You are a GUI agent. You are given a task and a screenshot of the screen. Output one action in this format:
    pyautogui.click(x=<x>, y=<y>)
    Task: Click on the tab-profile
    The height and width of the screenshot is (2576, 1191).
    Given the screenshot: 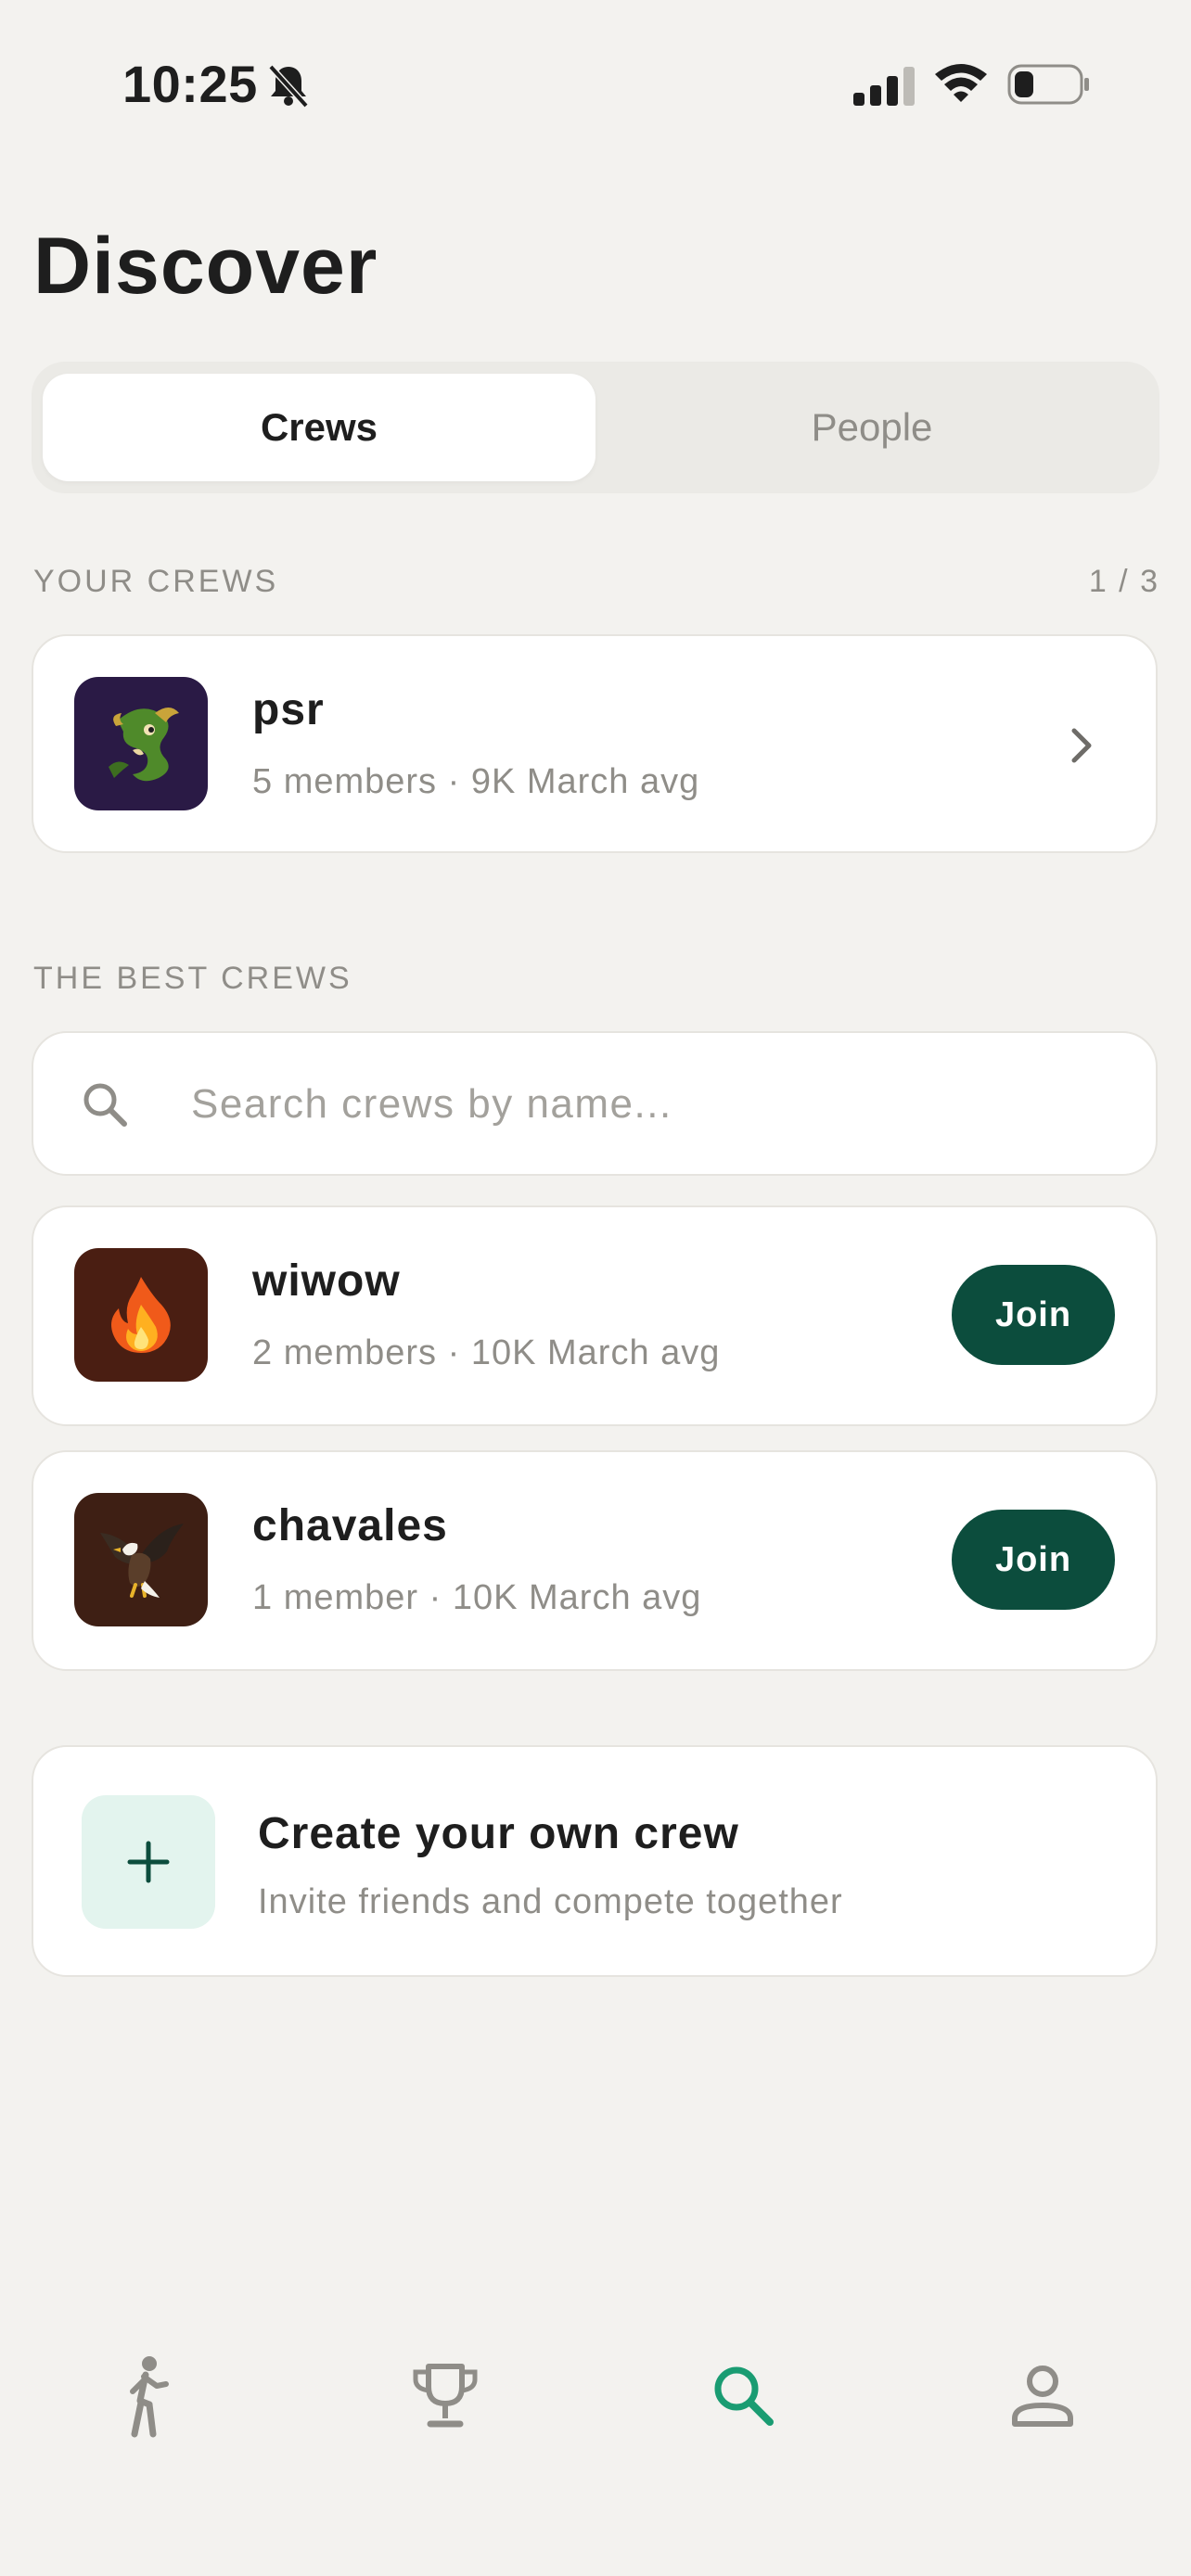 What is the action you would take?
    pyautogui.click(x=1042, y=2396)
    